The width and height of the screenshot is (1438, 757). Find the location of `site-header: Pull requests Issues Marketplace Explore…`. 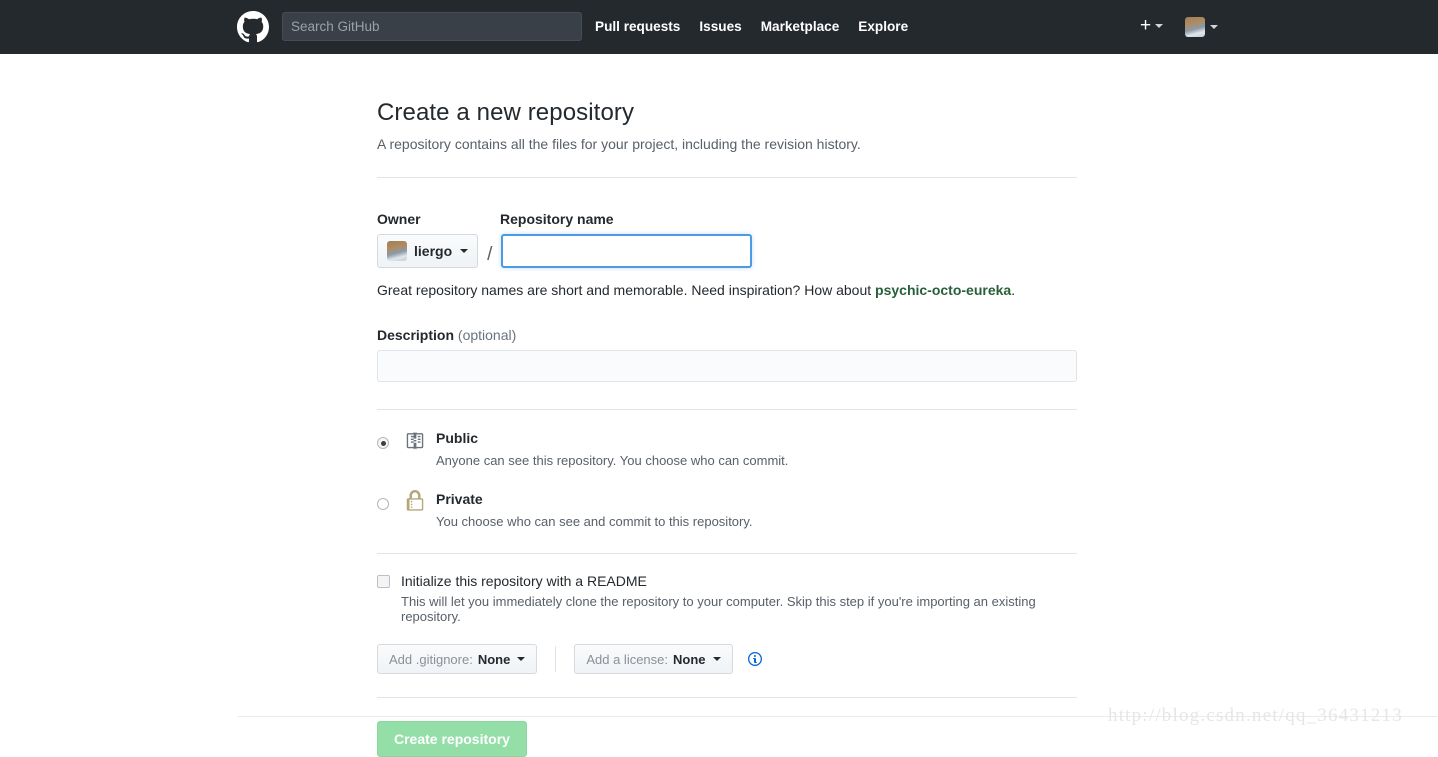

site-header: Pull requests Issues Marketplace Explore… is located at coordinates (719, 27).